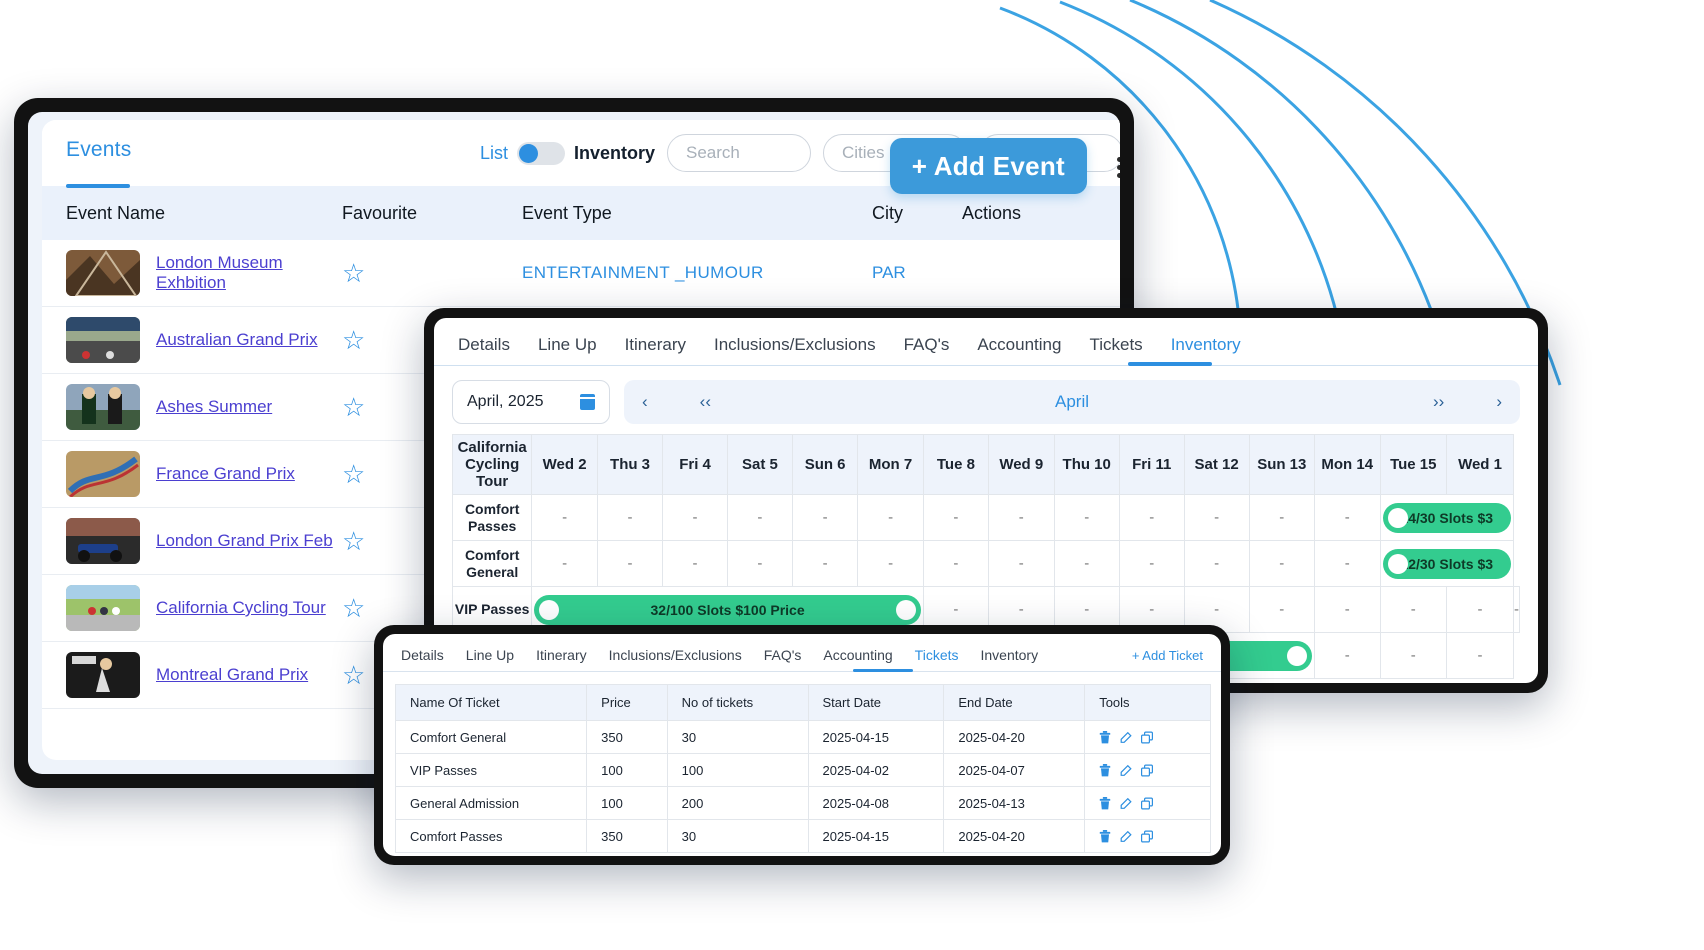 The image size is (1704, 950). What do you see at coordinates (232, 675) in the screenshot?
I see `event-link: Montreal Grand Prix` at bounding box center [232, 675].